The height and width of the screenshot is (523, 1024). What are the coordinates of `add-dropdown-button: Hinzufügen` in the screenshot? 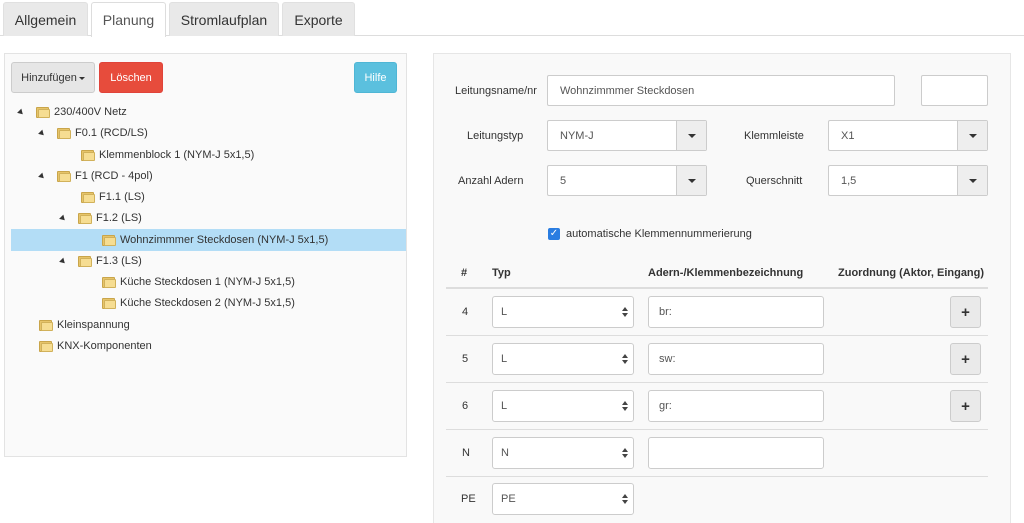 It's located at (53, 77).